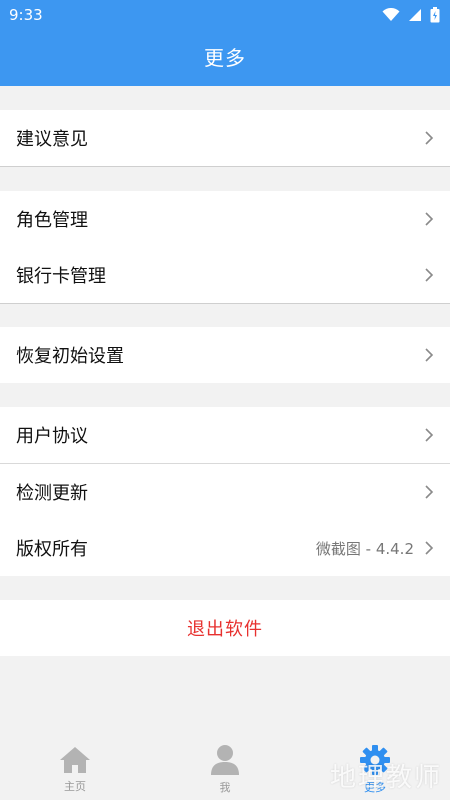 This screenshot has height=800, width=450. I want to click on row-right: 微截图 - 4.4.2, so click(375, 548).